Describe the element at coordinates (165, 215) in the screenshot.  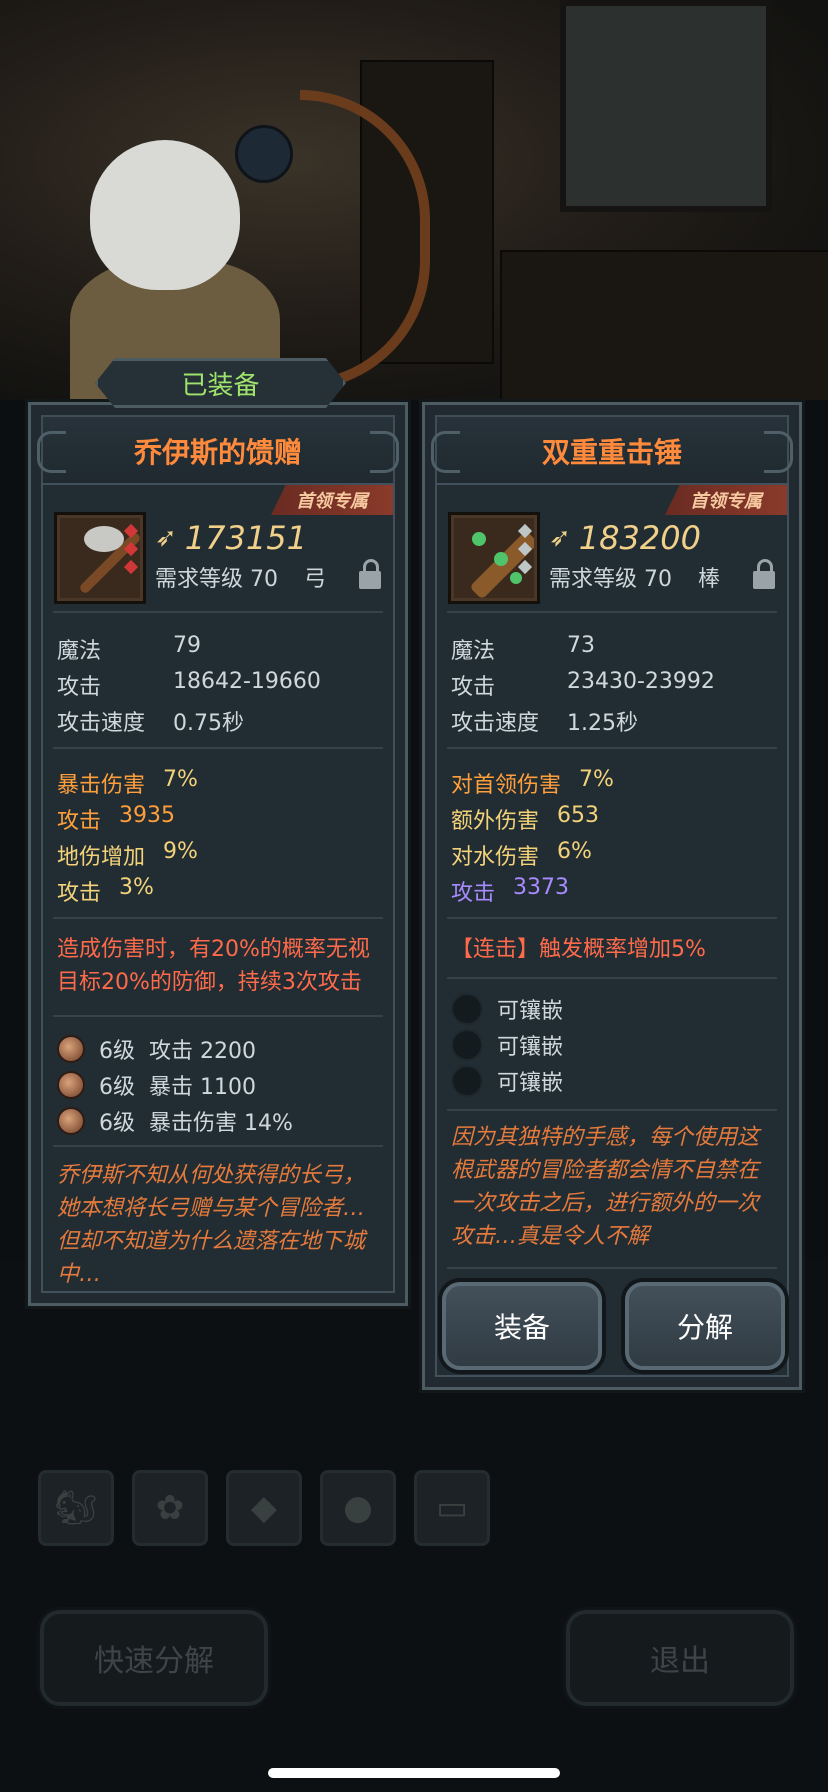
I see `character-portrait` at that location.